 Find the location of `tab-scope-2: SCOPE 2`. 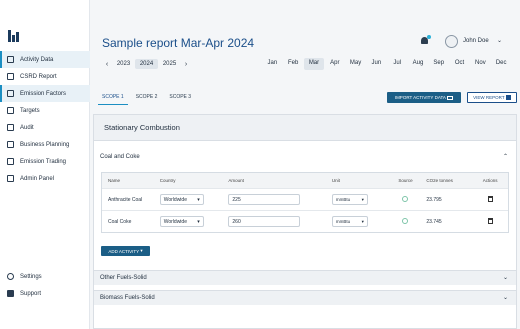

tab-scope-2: SCOPE 2 is located at coordinates (147, 98).